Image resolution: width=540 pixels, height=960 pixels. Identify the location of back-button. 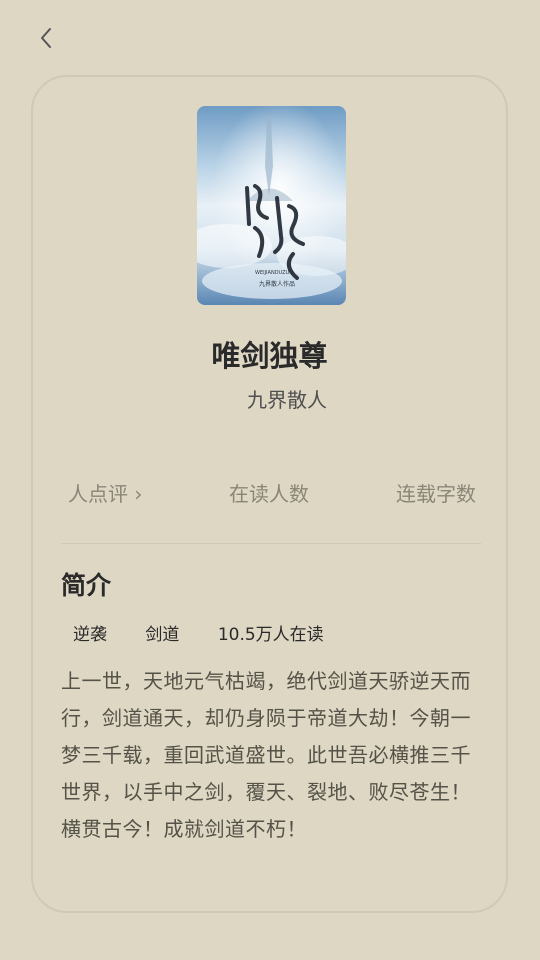
(46, 38).